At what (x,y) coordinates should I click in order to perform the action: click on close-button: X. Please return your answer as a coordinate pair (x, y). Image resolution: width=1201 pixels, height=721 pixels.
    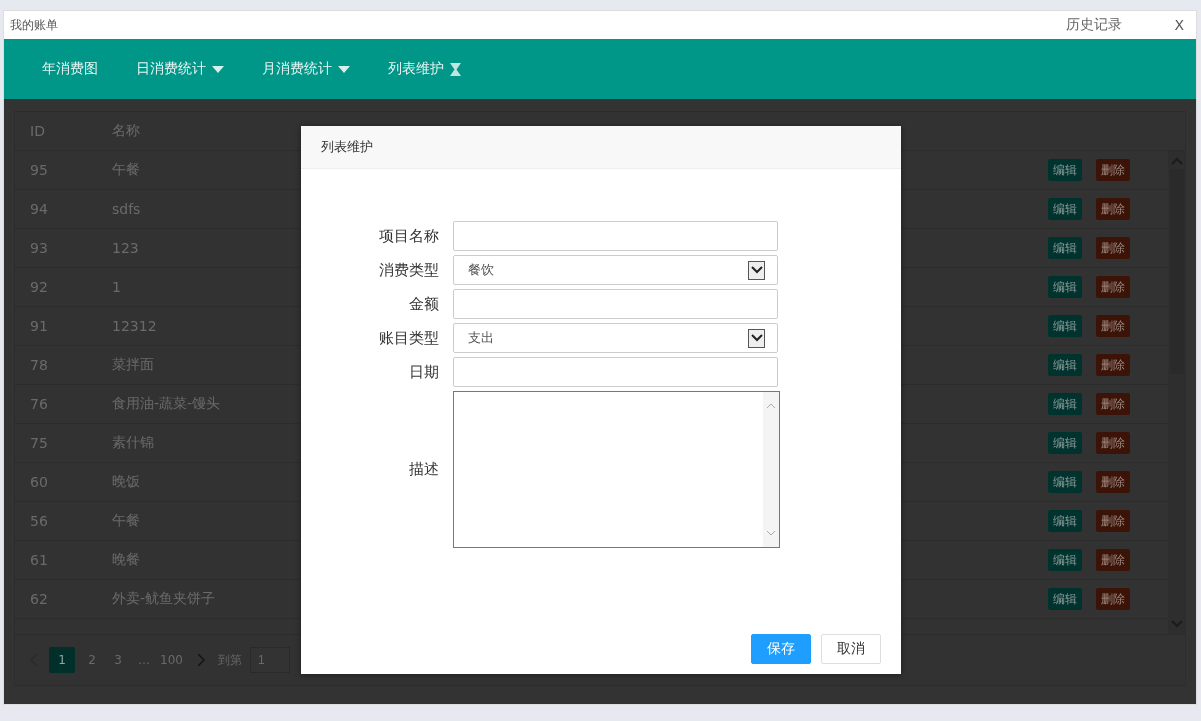
    Looking at the image, I should click on (1179, 25).